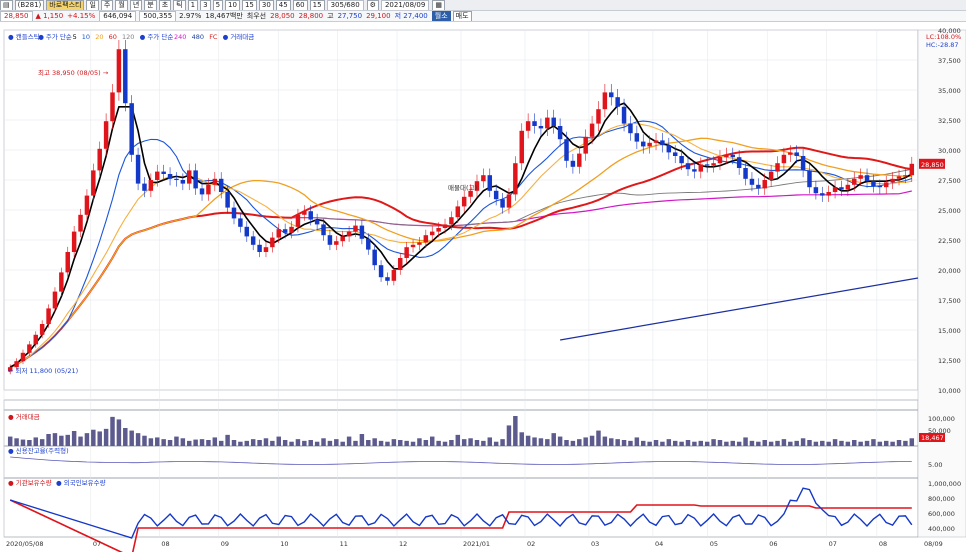 Image resolution: width=966 pixels, height=552 pixels. What do you see at coordinates (932, 438) in the screenshot?
I see `volume-current-label: 18,467` at bounding box center [932, 438].